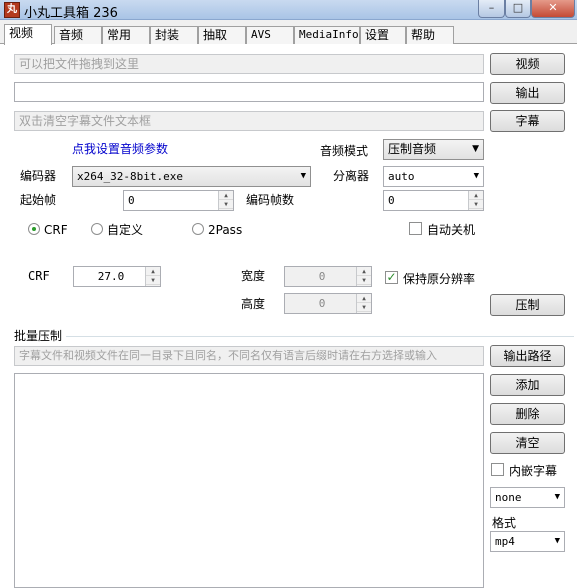 This screenshot has width=577, height=588. What do you see at coordinates (415, 228) in the screenshot?
I see `auto-shutdown-checkbox` at bounding box center [415, 228].